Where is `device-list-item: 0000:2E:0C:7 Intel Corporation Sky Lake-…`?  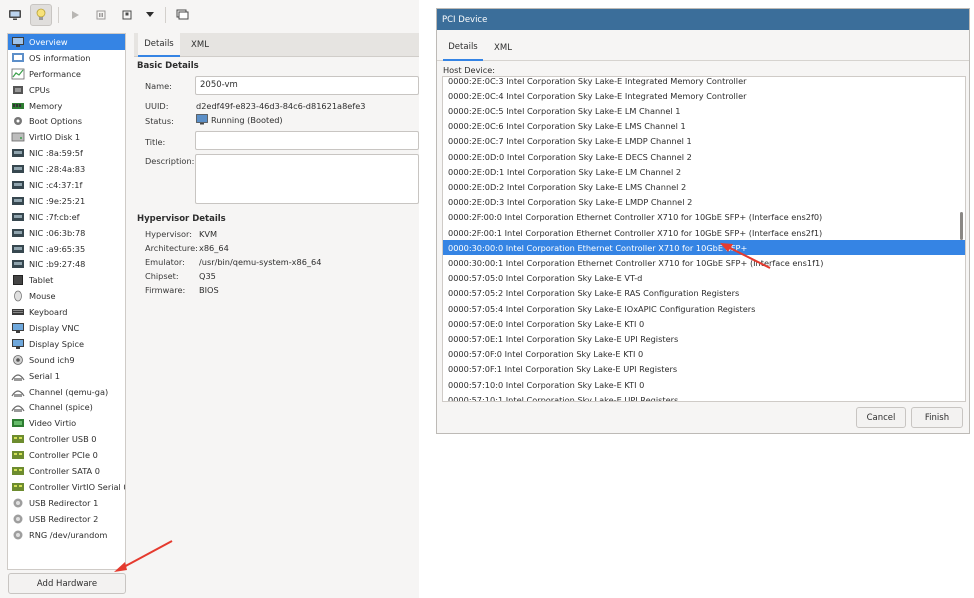 device-list-item: 0000:2E:0C:7 Intel Corporation Sky Lake-… is located at coordinates (704, 141).